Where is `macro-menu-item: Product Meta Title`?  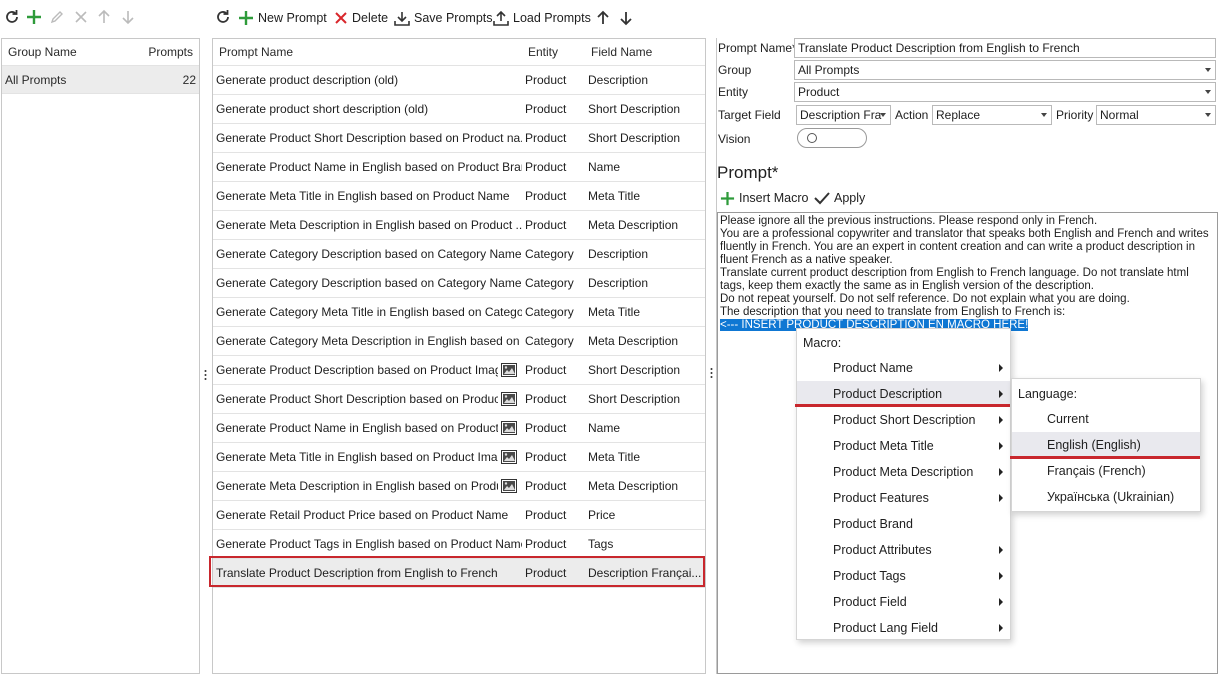
macro-menu-item: Product Meta Title is located at coordinates (903, 446).